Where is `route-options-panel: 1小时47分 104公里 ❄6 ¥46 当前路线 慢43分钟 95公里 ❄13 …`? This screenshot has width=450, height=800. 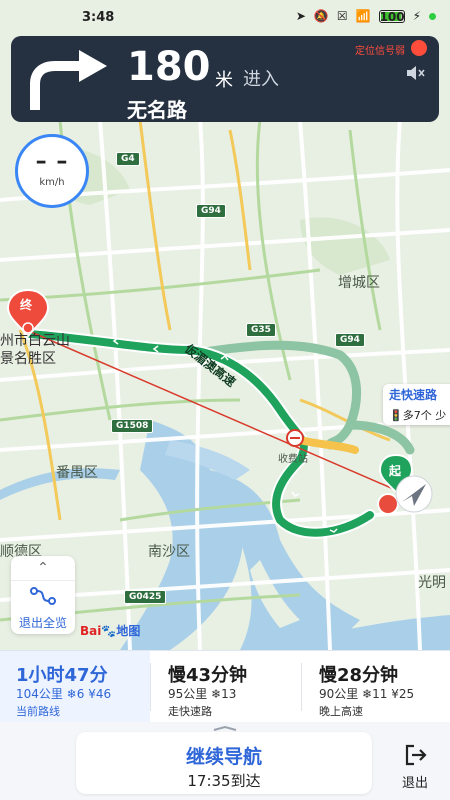
route-options-panel: 1小时47分 104公里 ❄6 ¥46 当前路线 慢43分钟 95公里 ❄13 … is located at coordinates (225, 686).